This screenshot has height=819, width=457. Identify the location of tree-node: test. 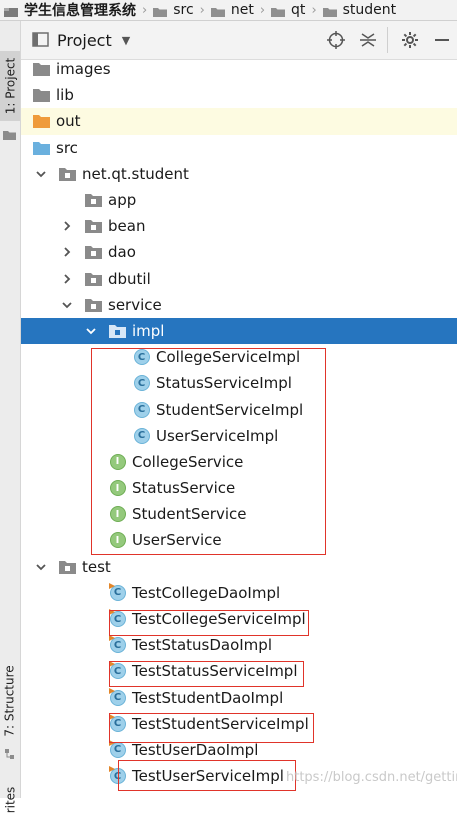
(239, 567).